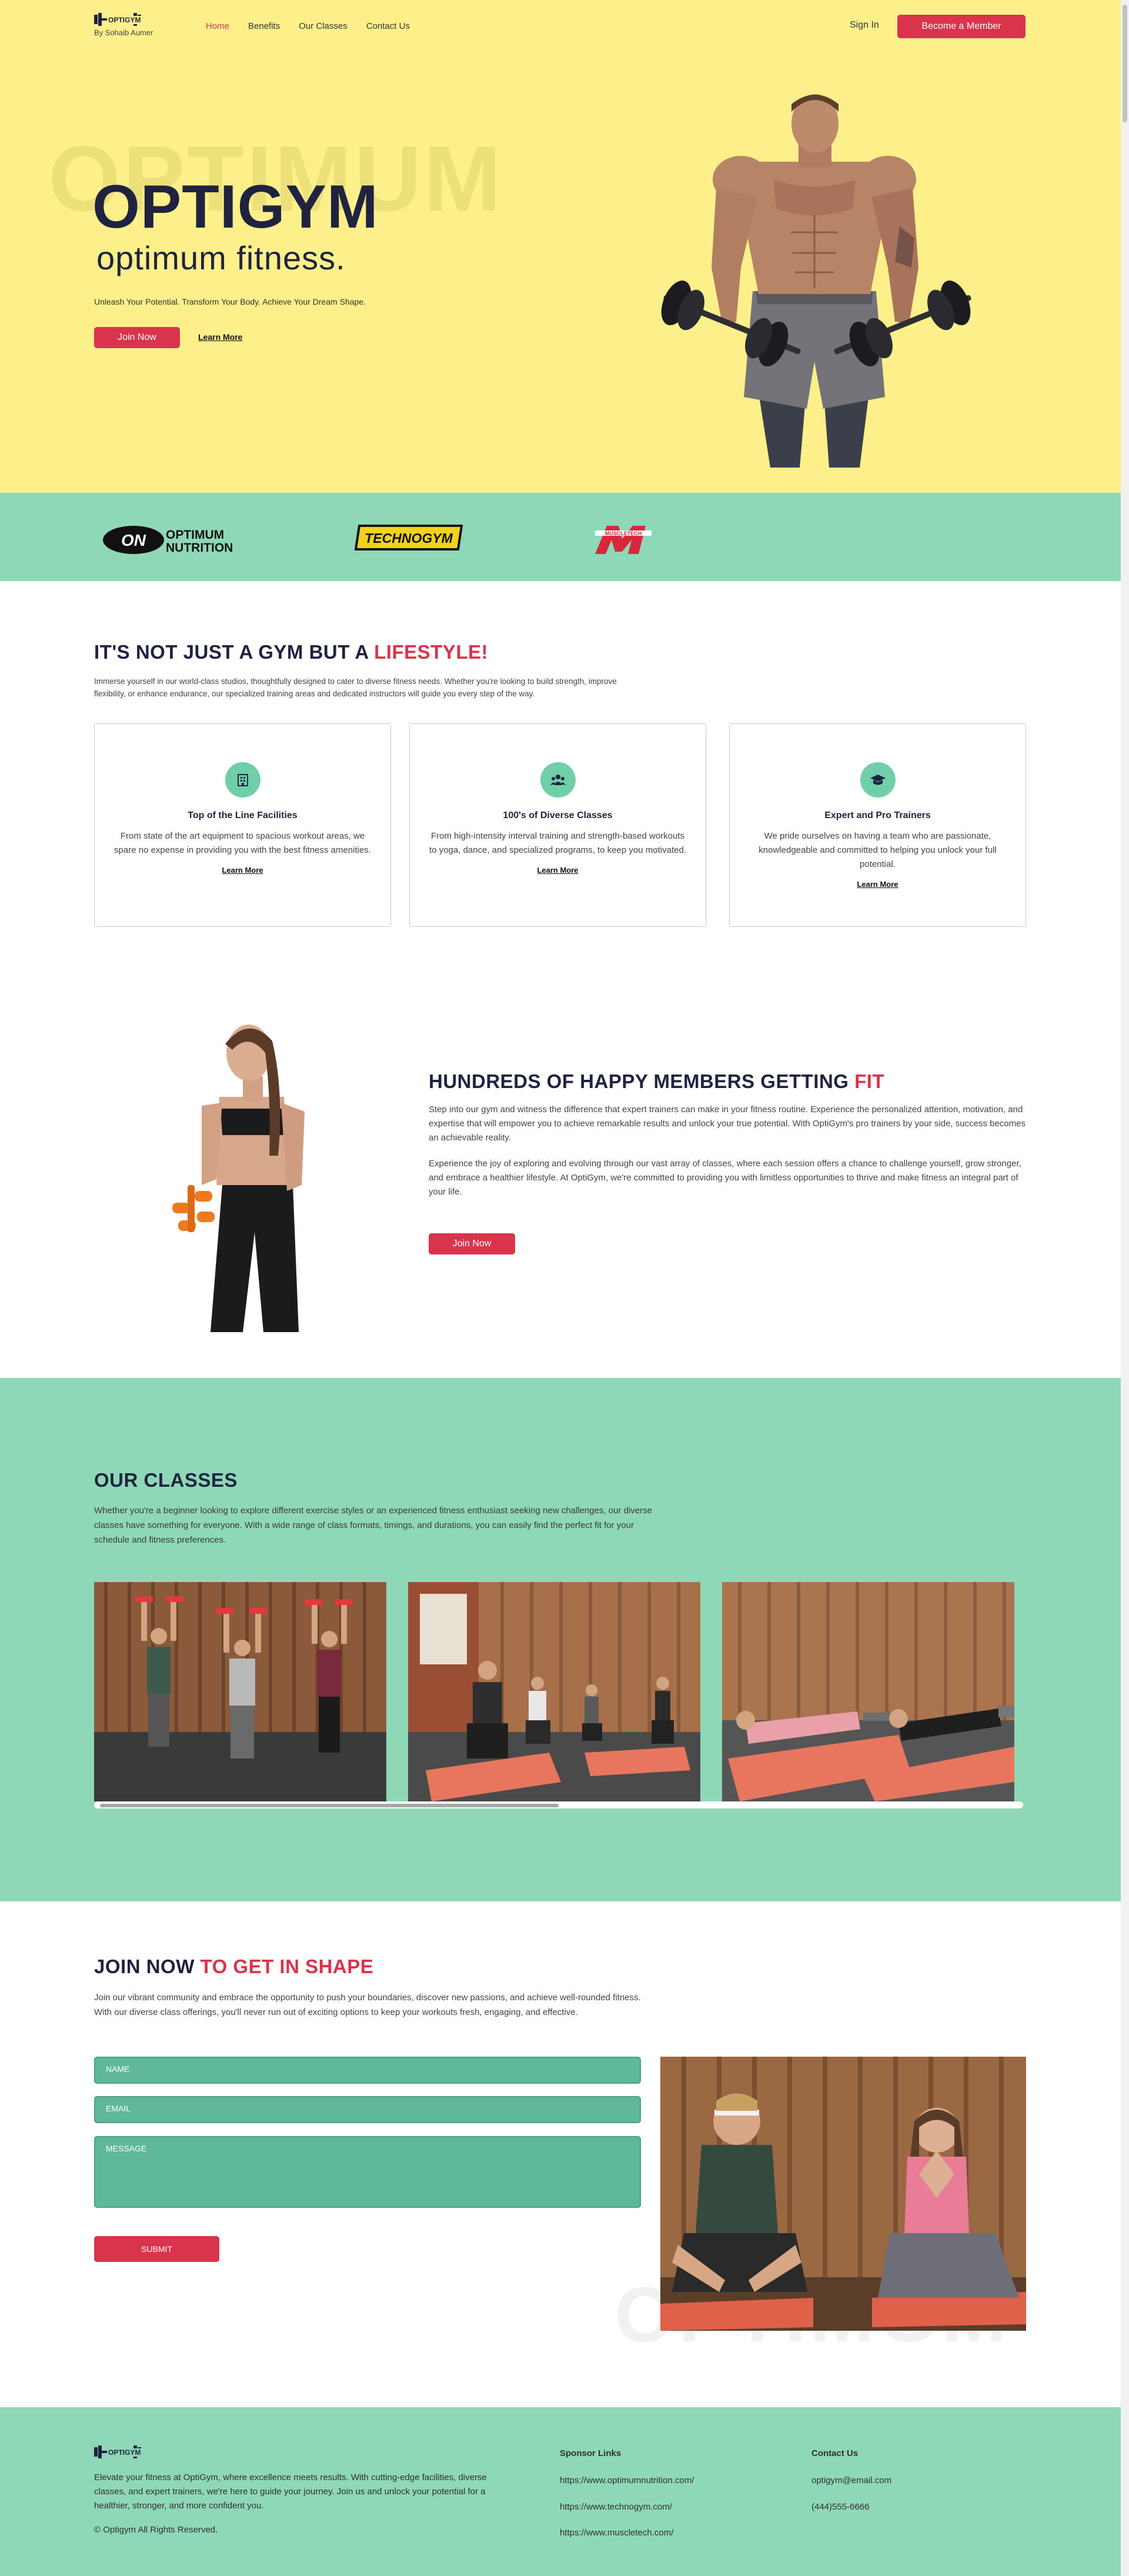  I want to click on lifestyle-heading: IT'S NOT JUST A GYM BUT A LIFESTYLE!, so click(291, 652).